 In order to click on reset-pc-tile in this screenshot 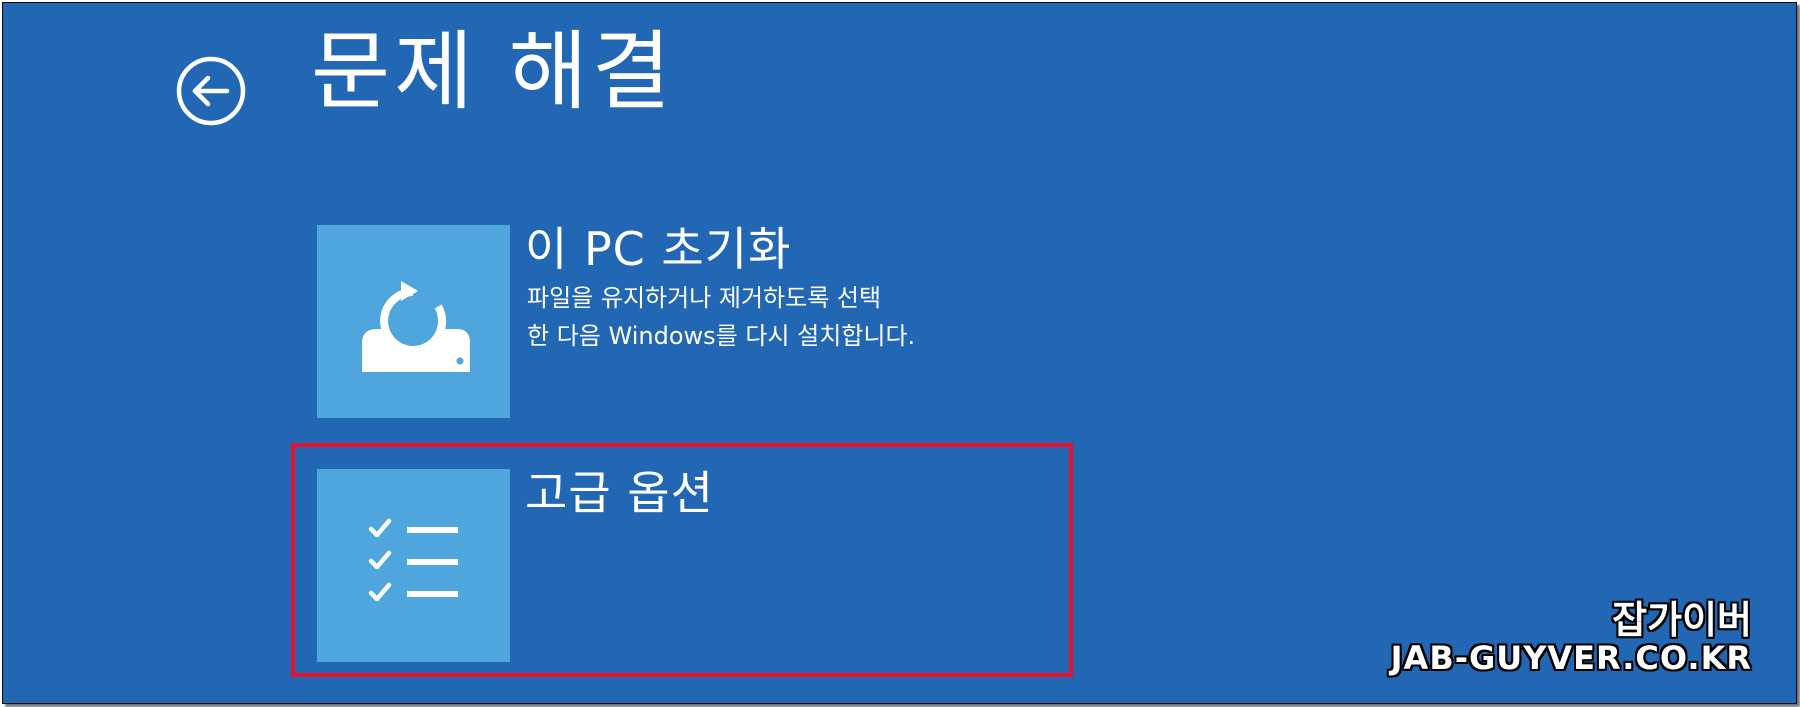, I will do `click(413, 321)`.